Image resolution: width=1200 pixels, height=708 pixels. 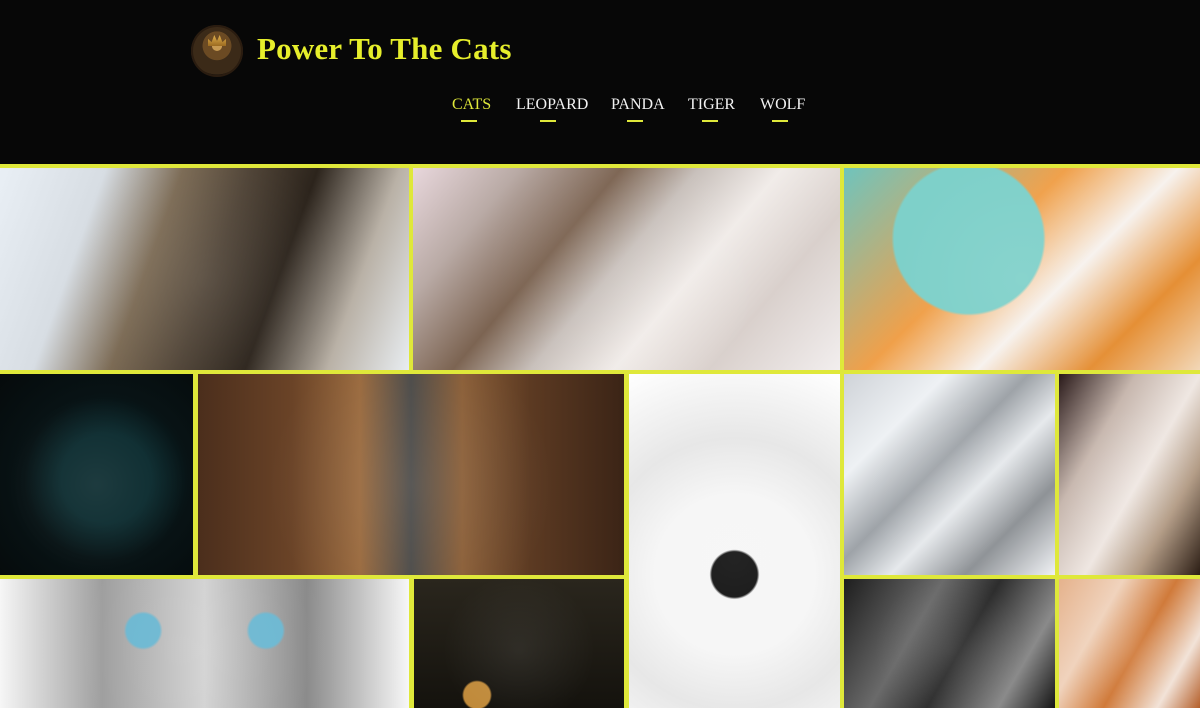 What do you see at coordinates (734, 541) in the screenshot?
I see `black-white-cat-in-blanket-photo` at bounding box center [734, 541].